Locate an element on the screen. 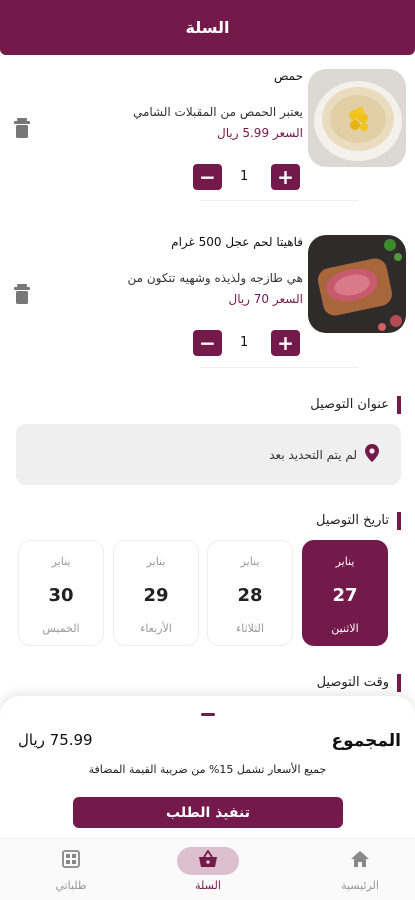  nav-label: السلة is located at coordinates (208, 885).